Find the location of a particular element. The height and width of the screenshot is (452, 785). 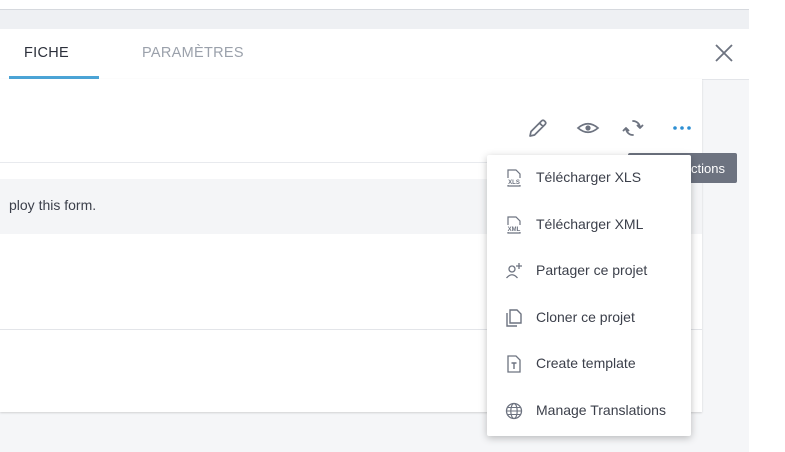

menu-item-label: Manage Translations is located at coordinates (601, 410).